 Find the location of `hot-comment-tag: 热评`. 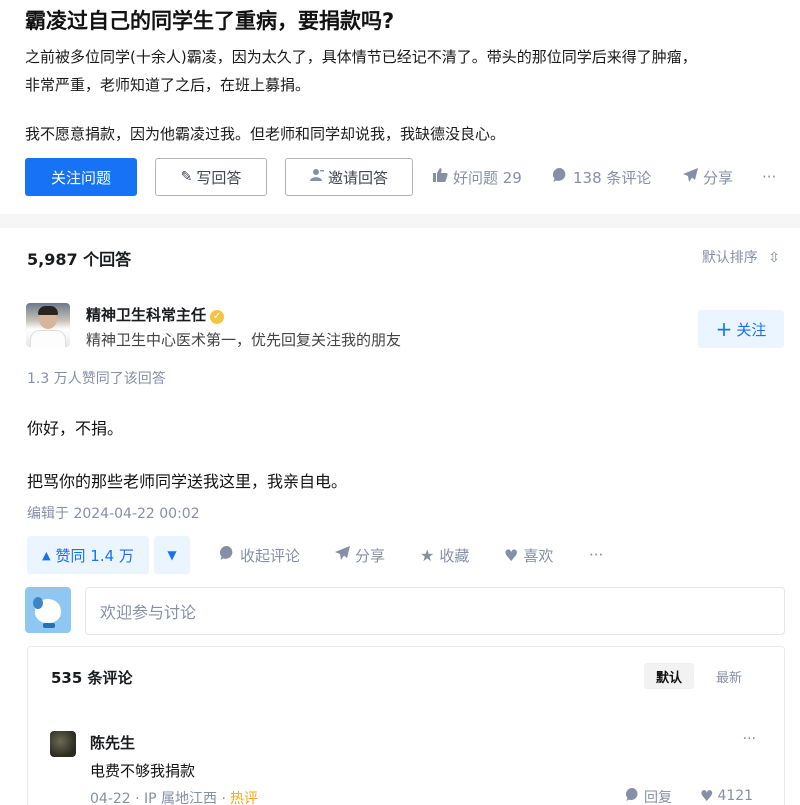

hot-comment-tag: 热评 is located at coordinates (243, 798).